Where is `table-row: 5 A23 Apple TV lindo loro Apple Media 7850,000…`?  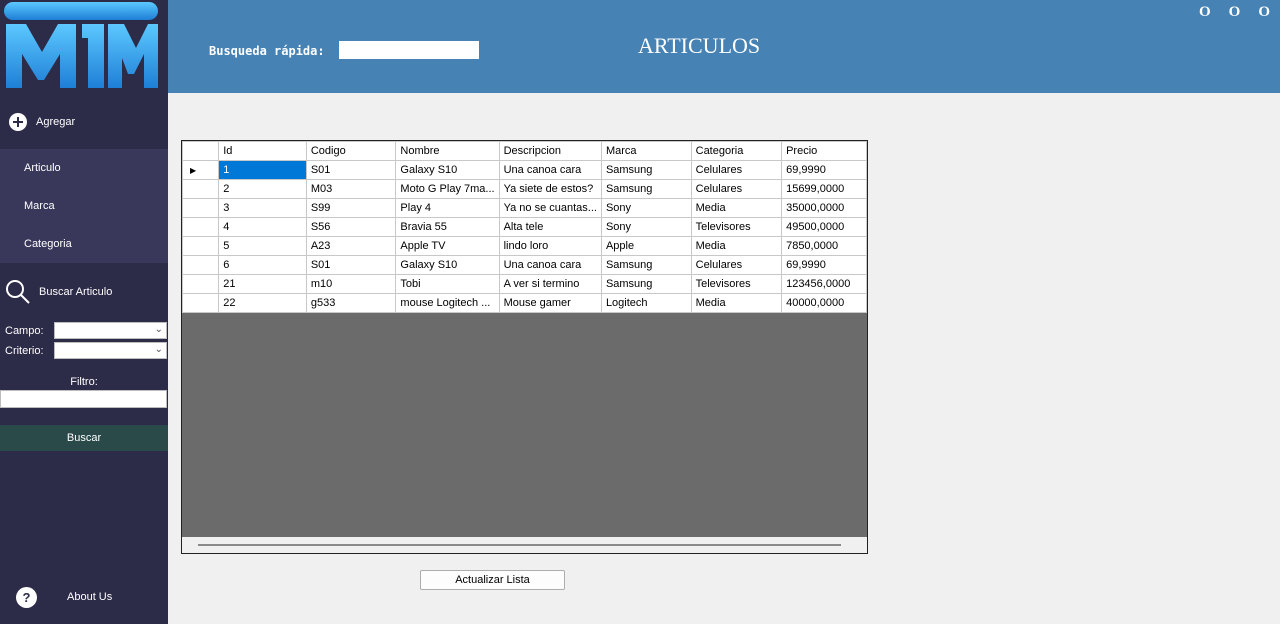
table-row: 5 A23 Apple TV lindo loro Apple Media 7850,000… is located at coordinates (524, 246).